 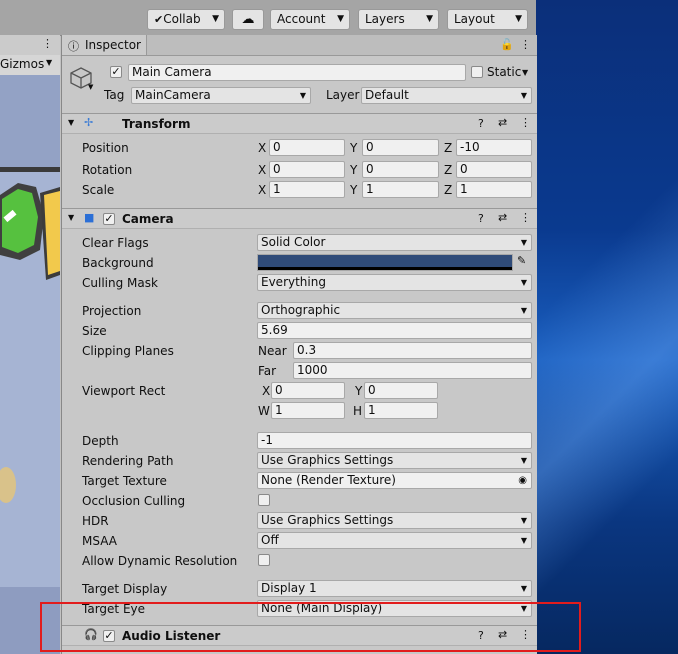 I want to click on near-field: 0.3, so click(x=412, y=350).